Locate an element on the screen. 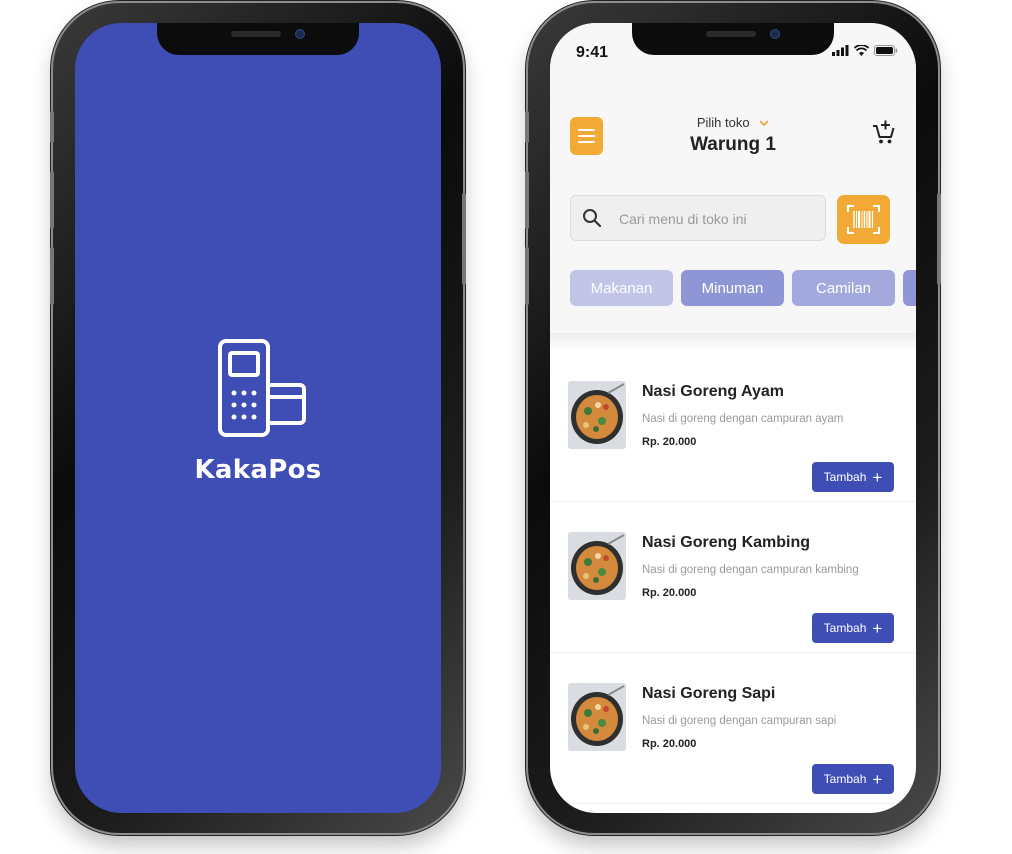 The width and height of the screenshot is (1012, 854). item-name: Nasi Goreng Kambing is located at coordinates (726, 542).